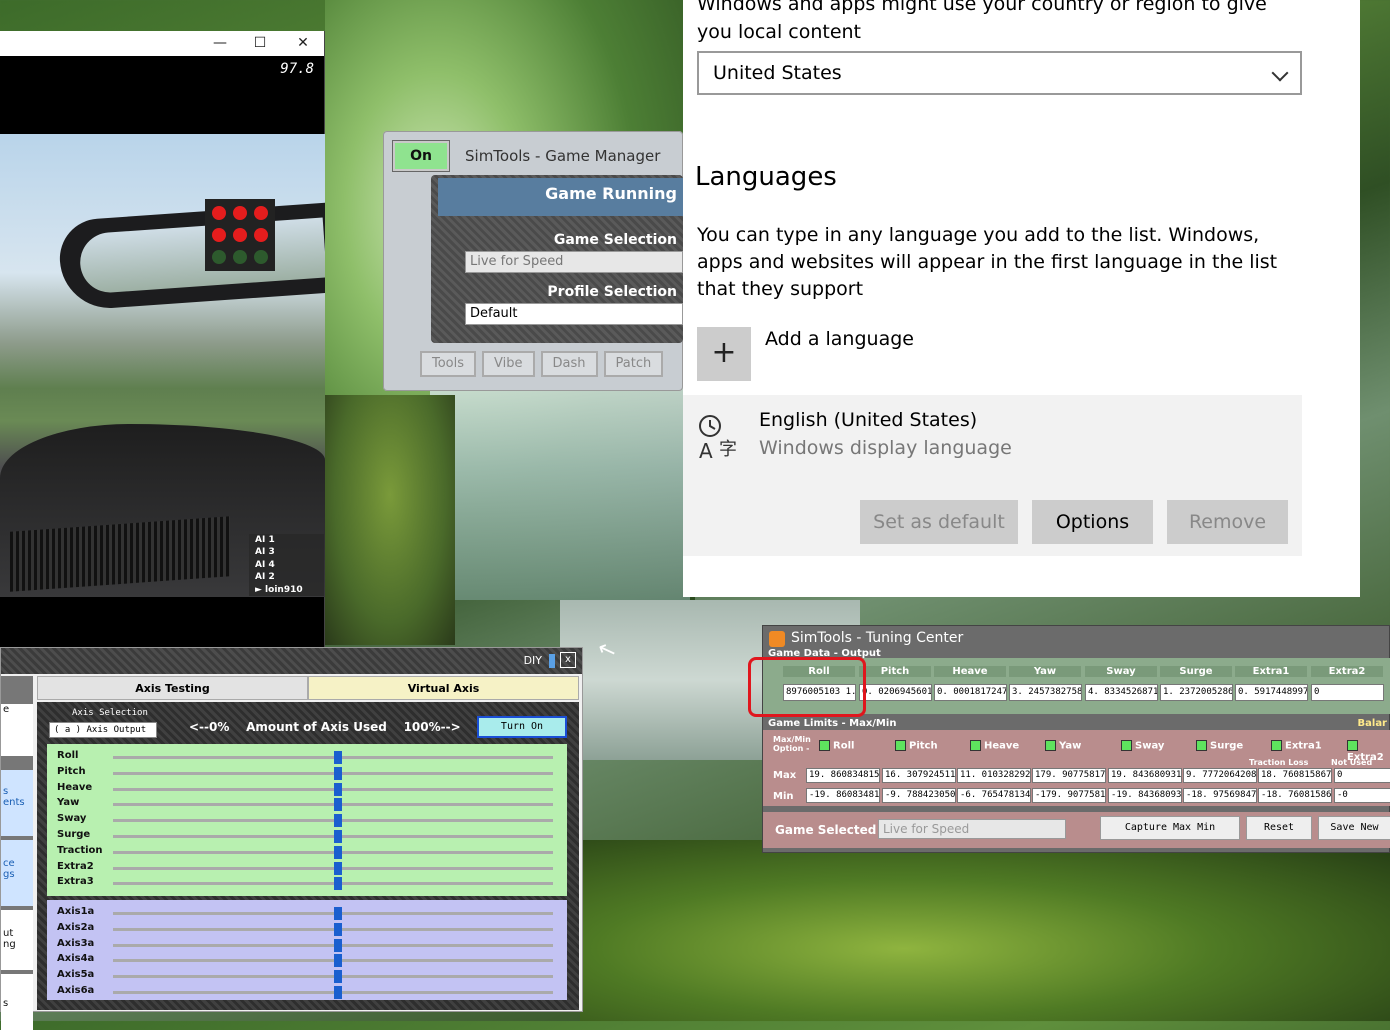  I want to click on tab-patch: Patch, so click(633, 364).